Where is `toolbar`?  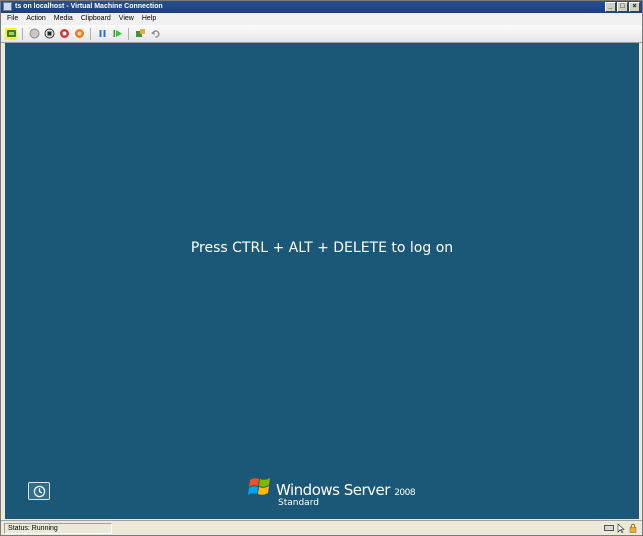 toolbar is located at coordinates (321, 34).